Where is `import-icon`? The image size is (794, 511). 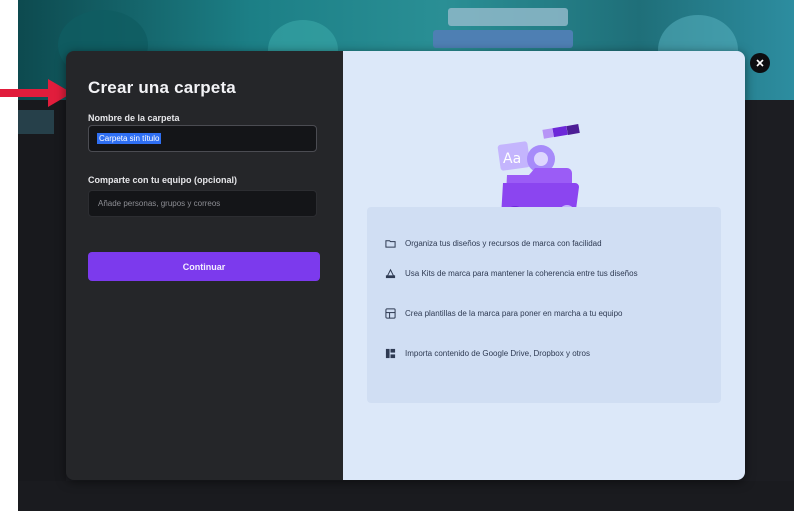
import-icon is located at coordinates (390, 353).